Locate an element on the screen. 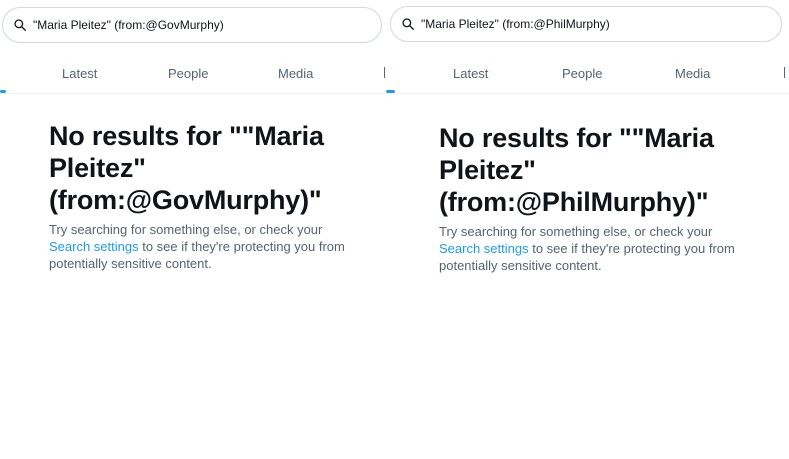  search-input: "Maria Pleitez" (from:@PhilMurphy) is located at coordinates (586, 24).